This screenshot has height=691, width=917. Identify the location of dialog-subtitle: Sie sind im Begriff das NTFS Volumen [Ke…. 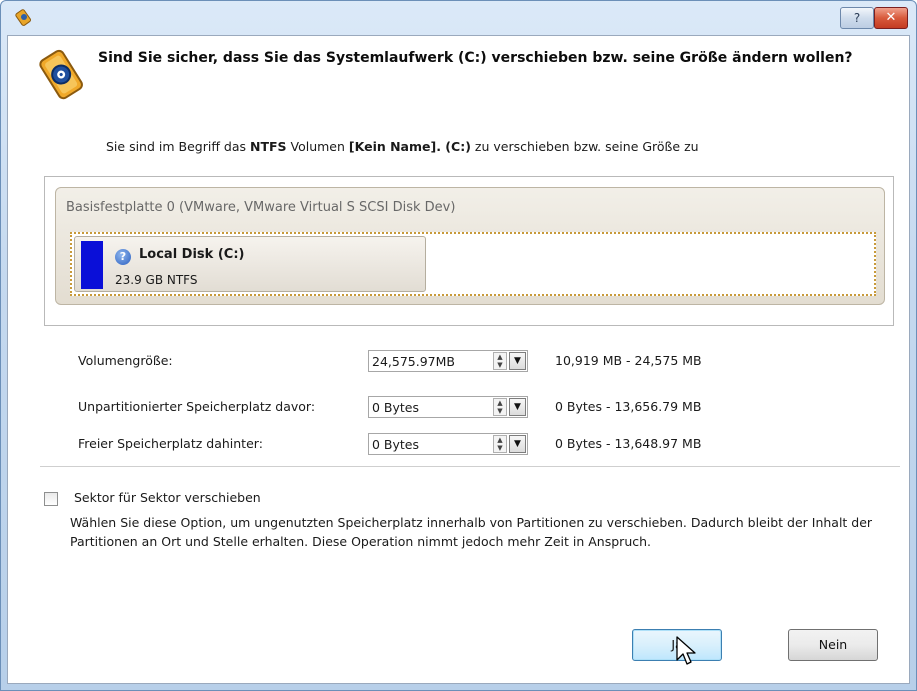
(402, 146).